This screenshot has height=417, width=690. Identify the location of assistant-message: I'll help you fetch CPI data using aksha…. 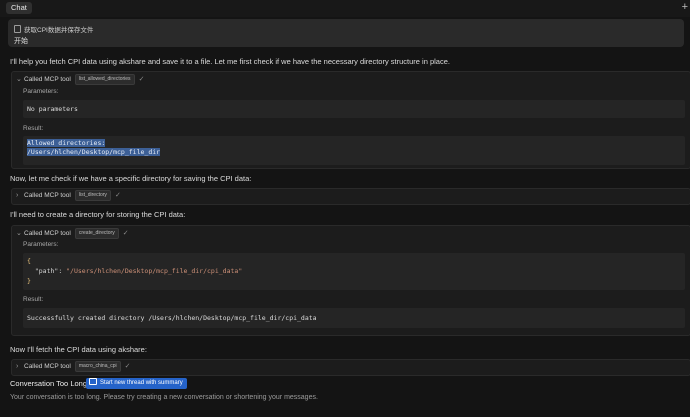
(230, 61).